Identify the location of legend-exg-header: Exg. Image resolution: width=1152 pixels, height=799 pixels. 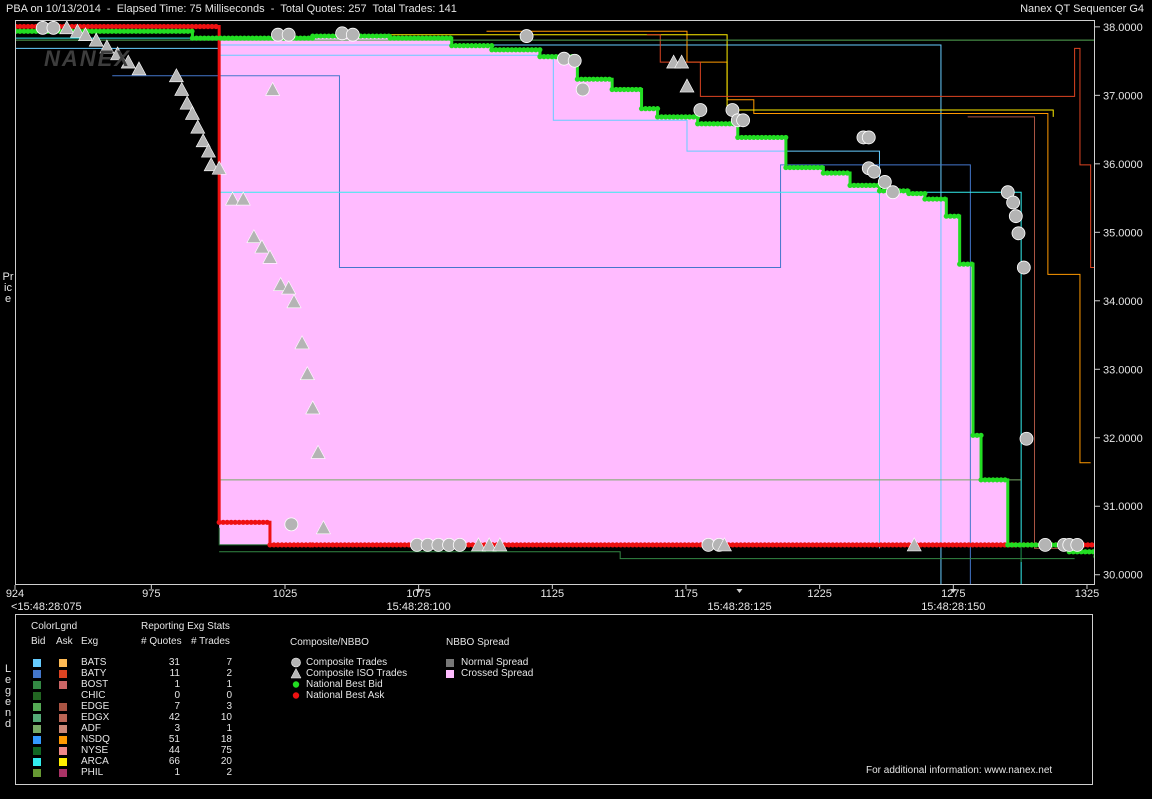
(90, 641).